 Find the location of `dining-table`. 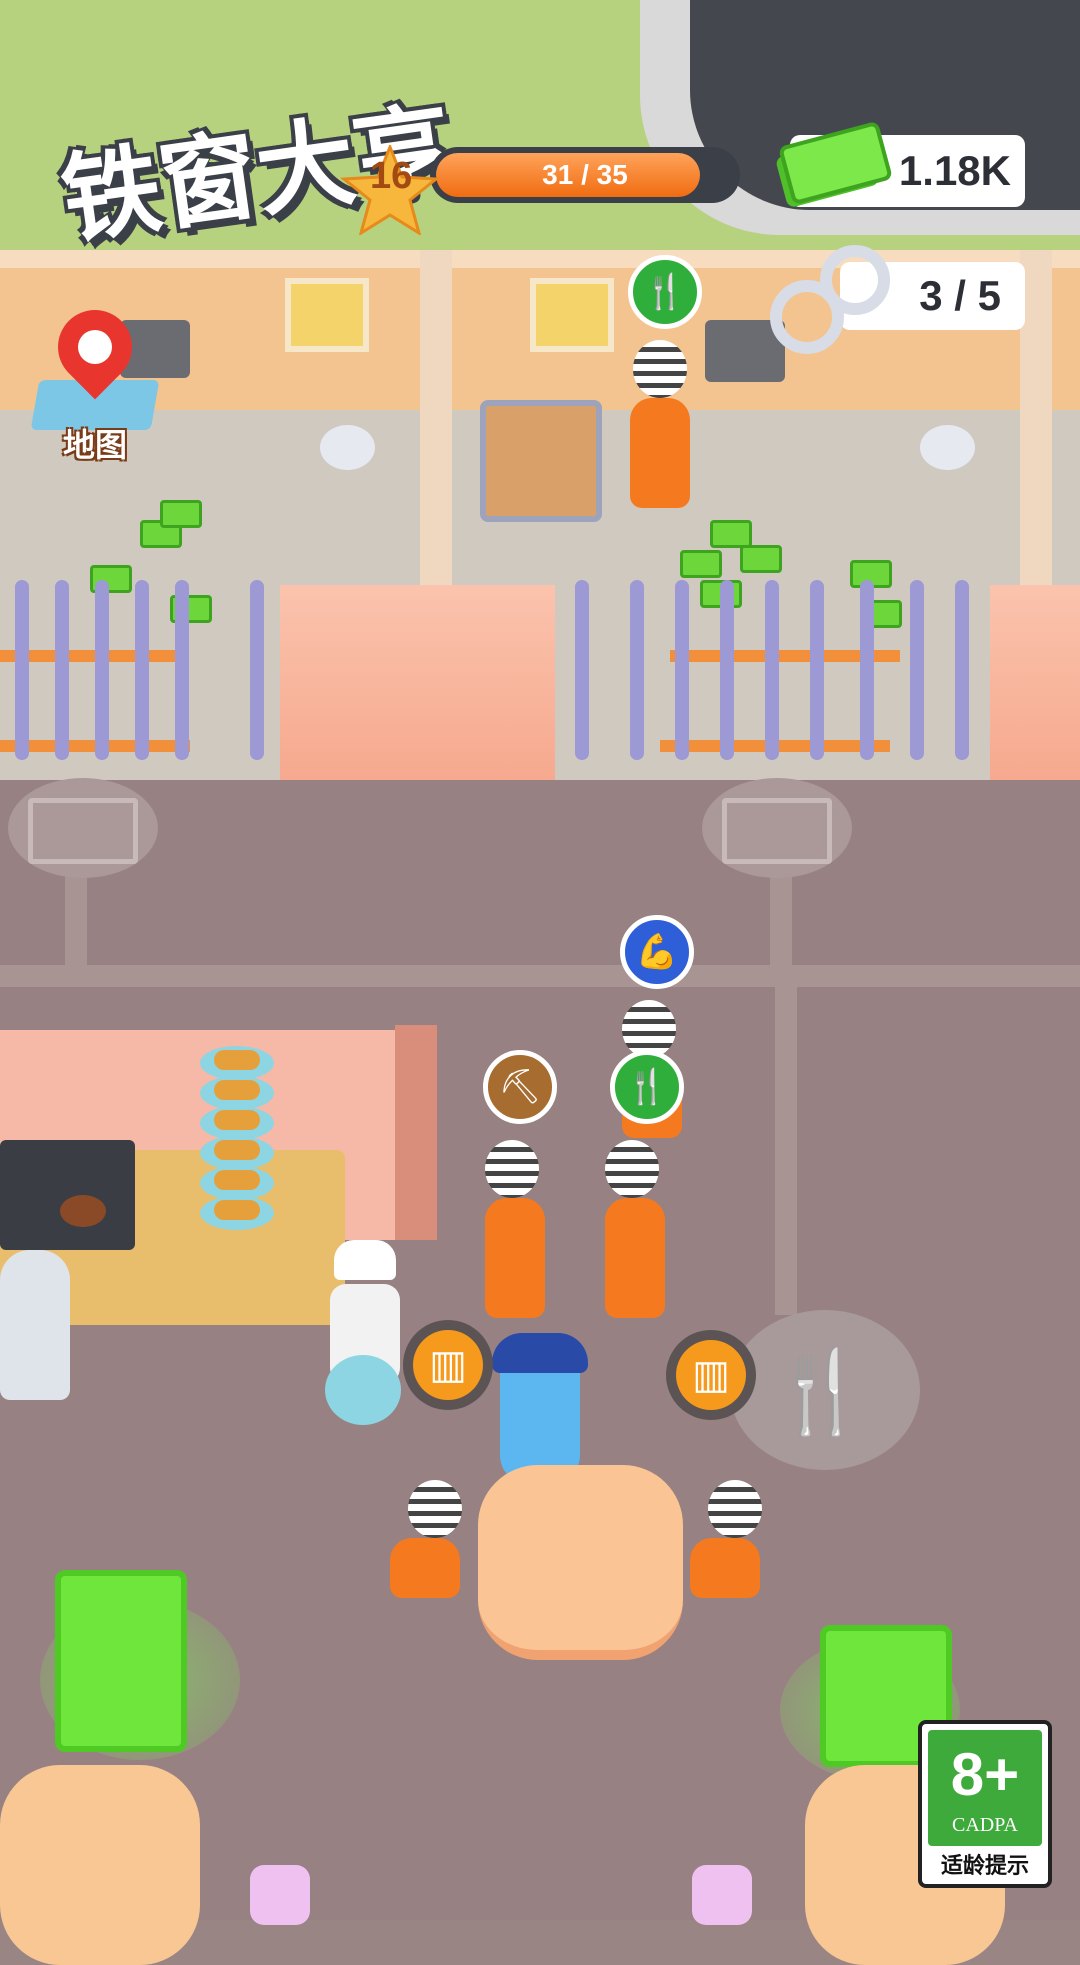

dining-table is located at coordinates (580, 1562).